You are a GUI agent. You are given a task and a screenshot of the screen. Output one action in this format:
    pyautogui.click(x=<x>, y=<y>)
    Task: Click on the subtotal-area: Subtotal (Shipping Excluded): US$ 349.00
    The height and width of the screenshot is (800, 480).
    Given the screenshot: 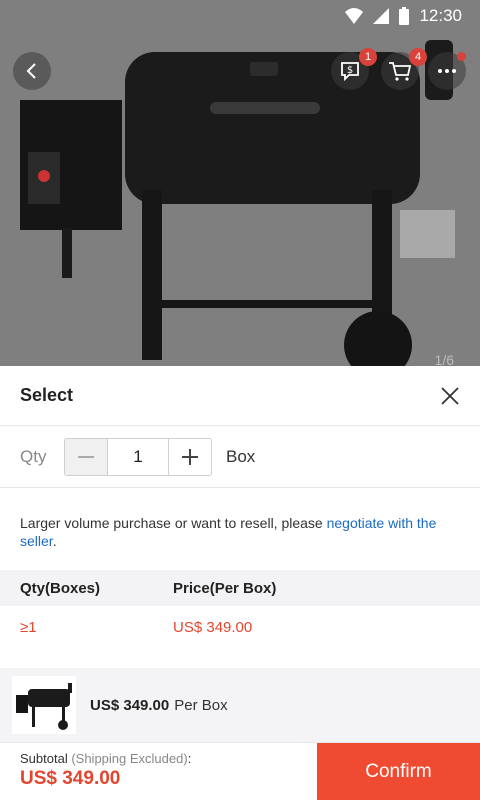 What is the action you would take?
    pyautogui.click(x=158, y=771)
    